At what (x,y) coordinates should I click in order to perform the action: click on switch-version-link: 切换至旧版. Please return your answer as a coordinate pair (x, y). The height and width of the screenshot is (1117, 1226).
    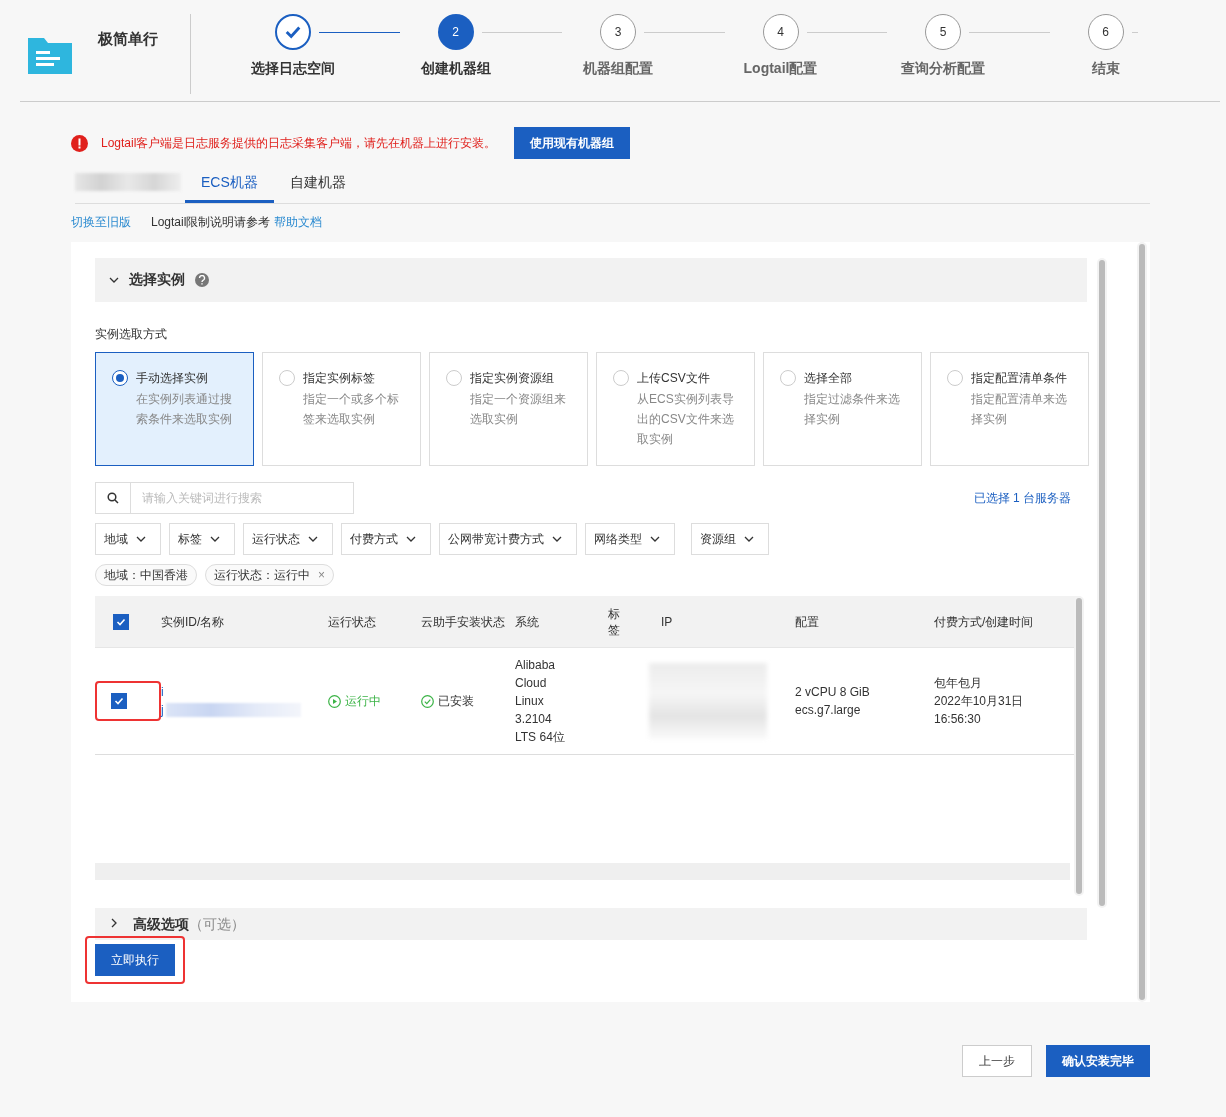
    Looking at the image, I should click on (101, 222).